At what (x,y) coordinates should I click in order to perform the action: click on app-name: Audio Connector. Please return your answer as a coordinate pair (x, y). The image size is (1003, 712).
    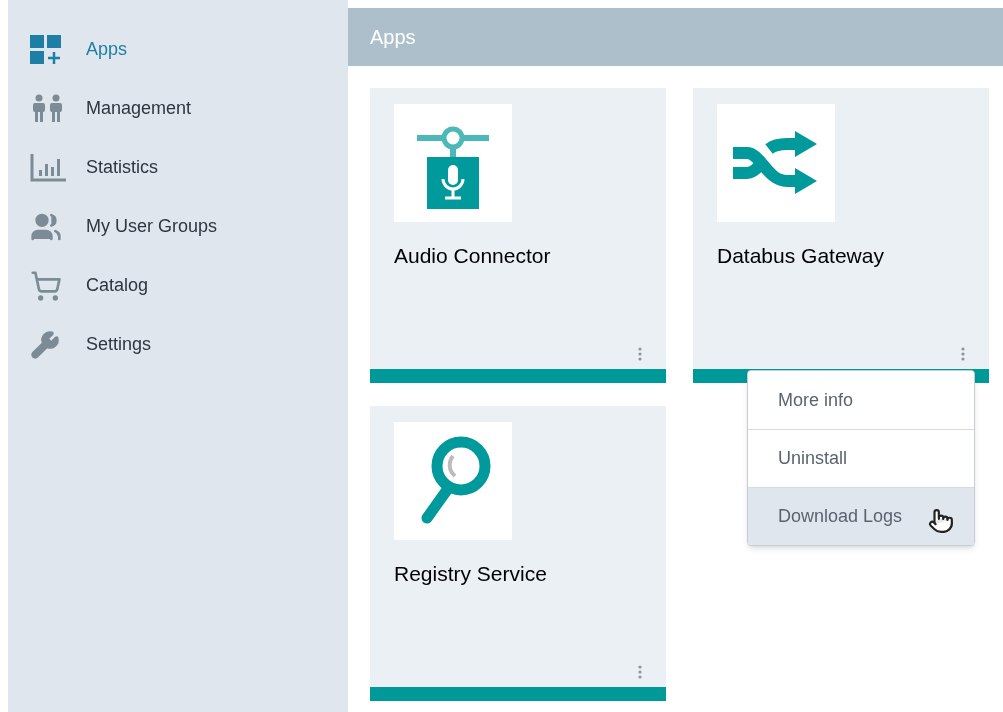
    Looking at the image, I should click on (473, 256).